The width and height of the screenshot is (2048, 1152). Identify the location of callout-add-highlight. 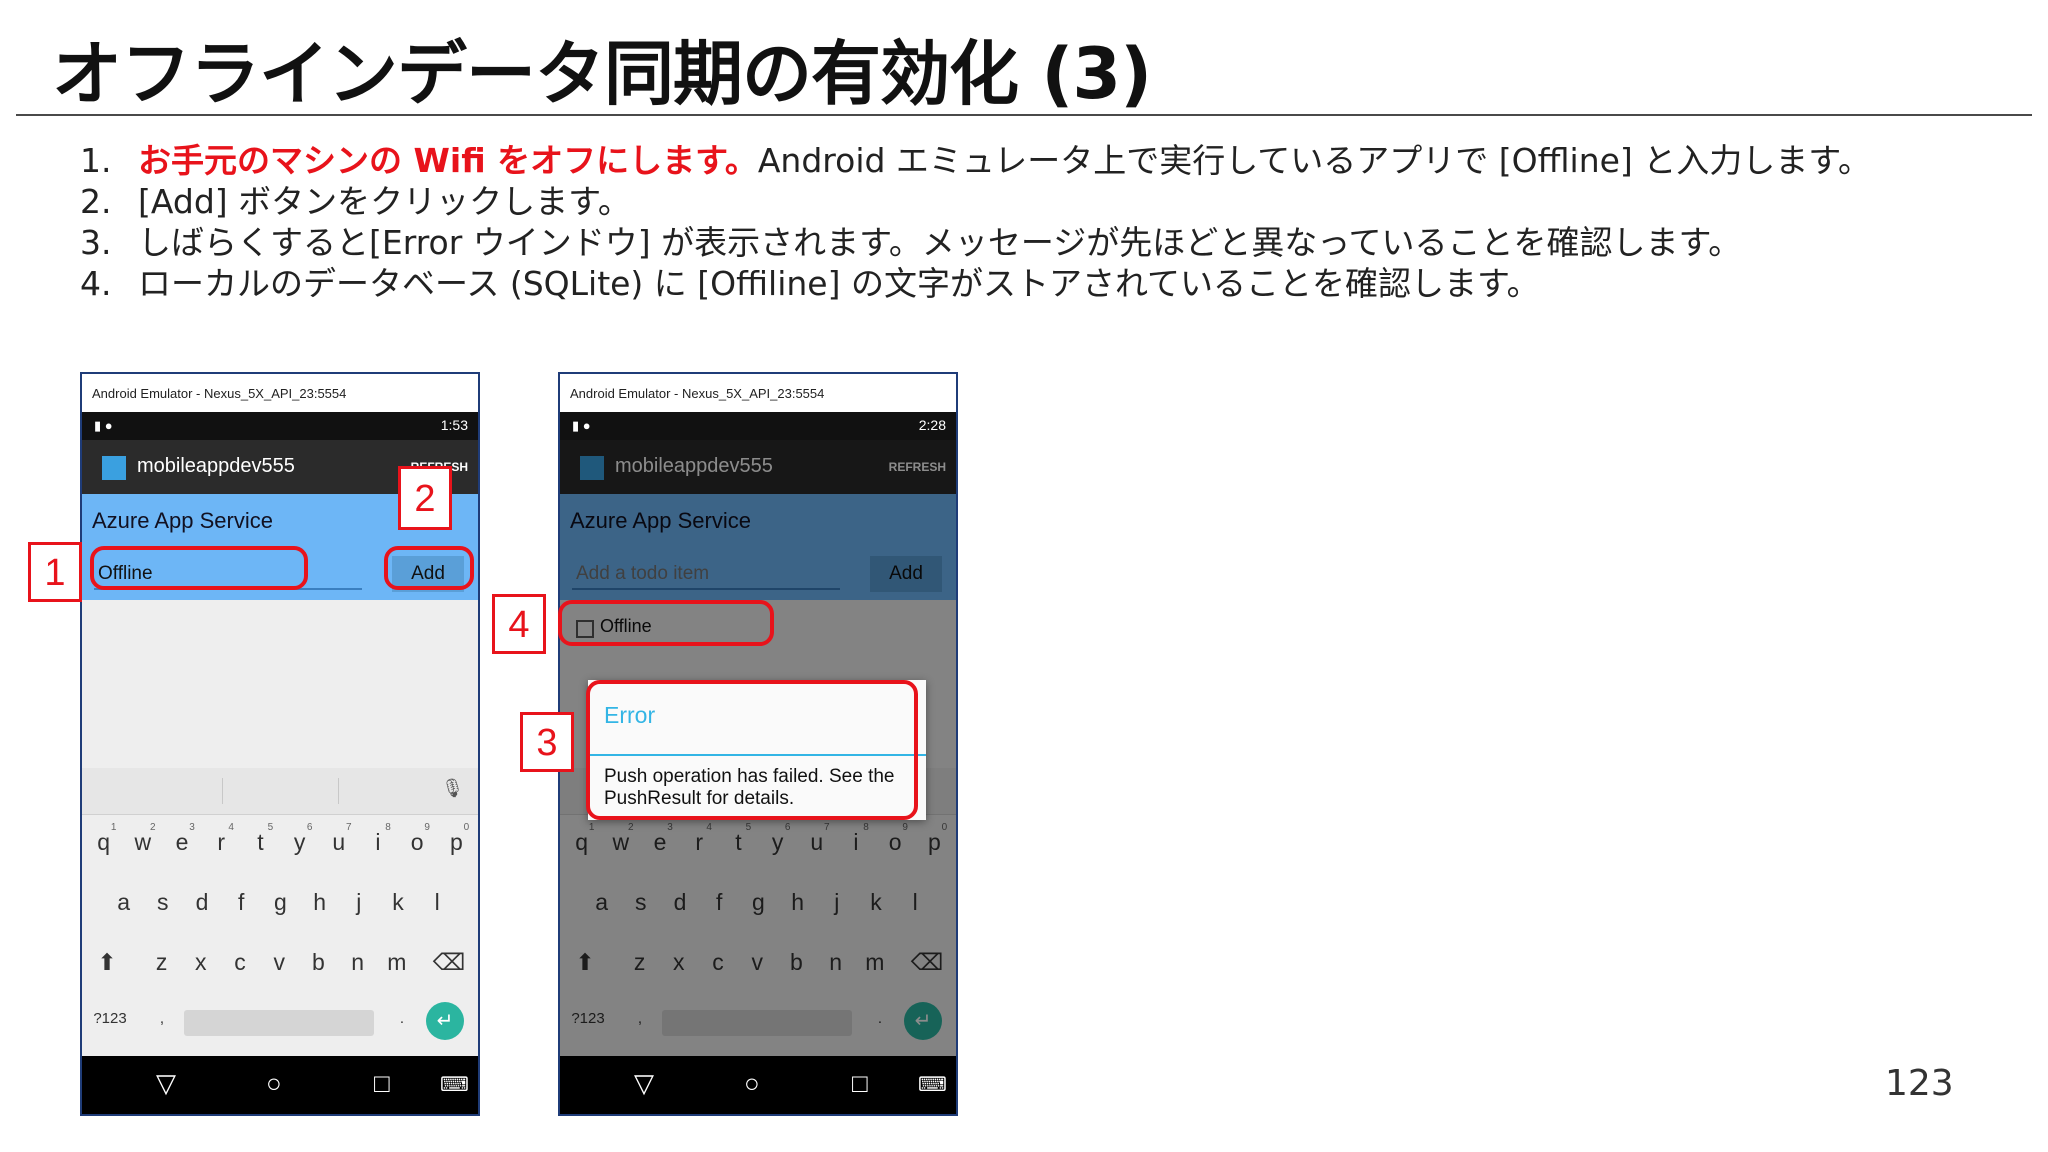
(429, 568).